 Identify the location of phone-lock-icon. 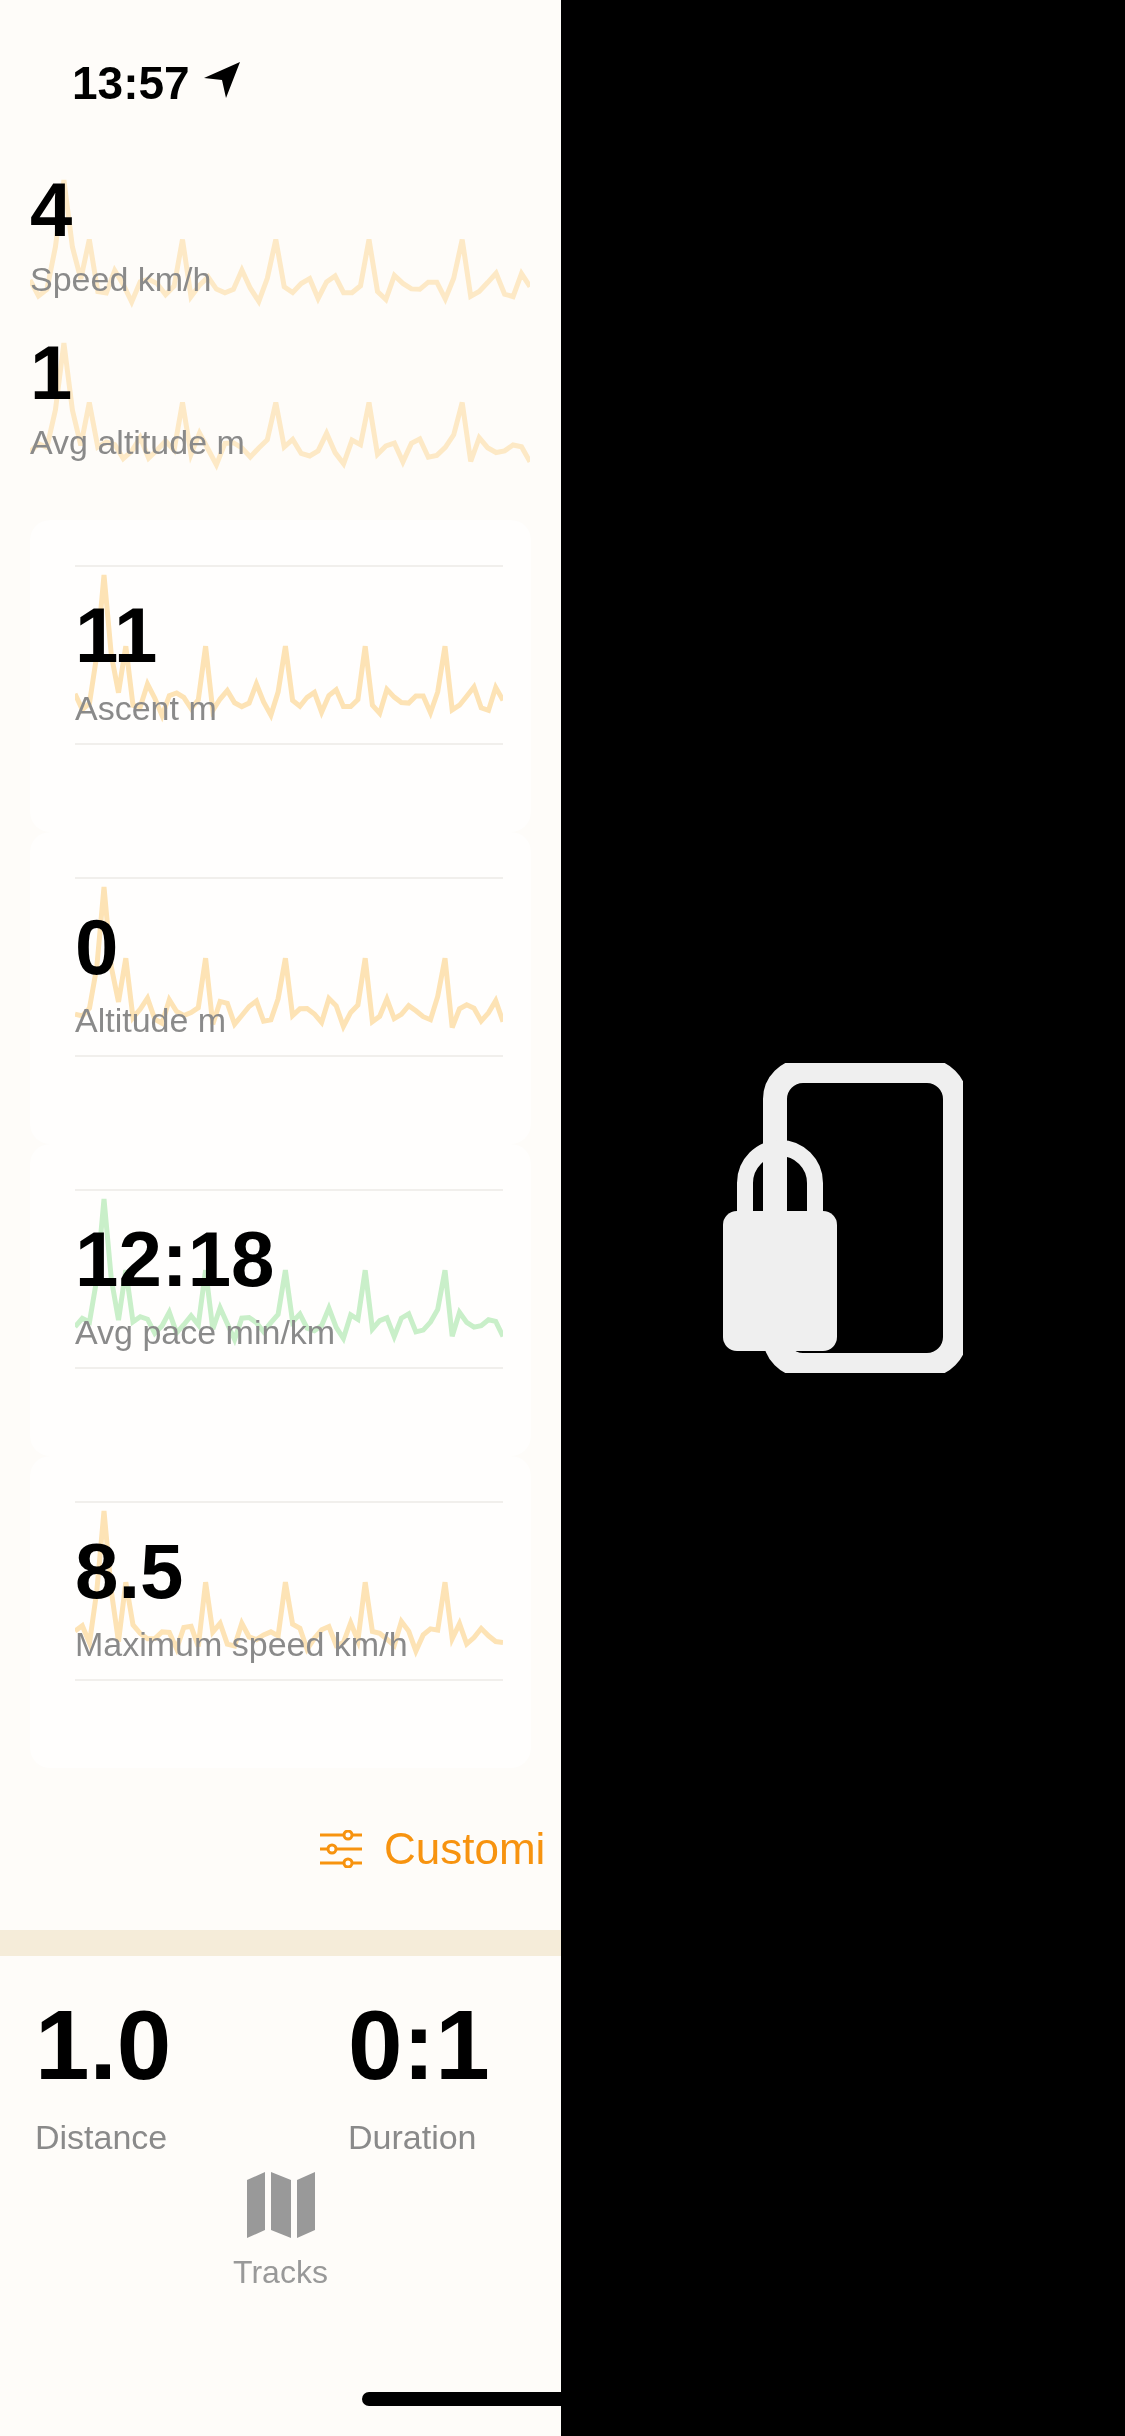
(843, 1218).